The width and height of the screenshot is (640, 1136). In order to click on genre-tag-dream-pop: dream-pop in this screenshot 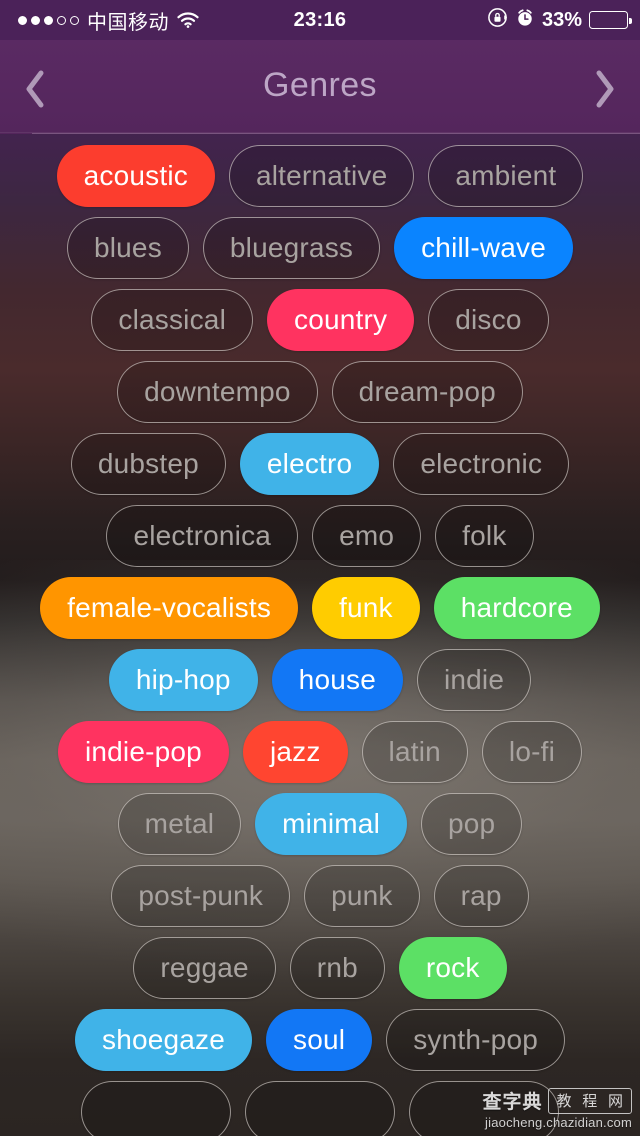, I will do `click(427, 392)`.